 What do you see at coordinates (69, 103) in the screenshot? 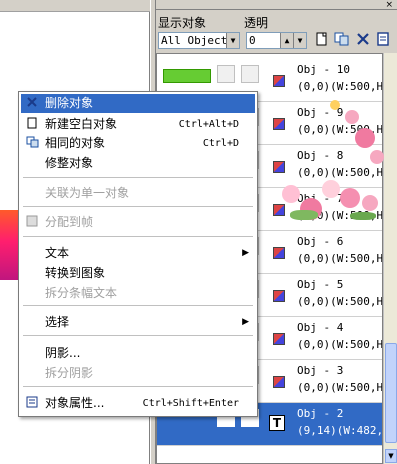
I see `menu-item-label: 删除对象` at bounding box center [69, 103].